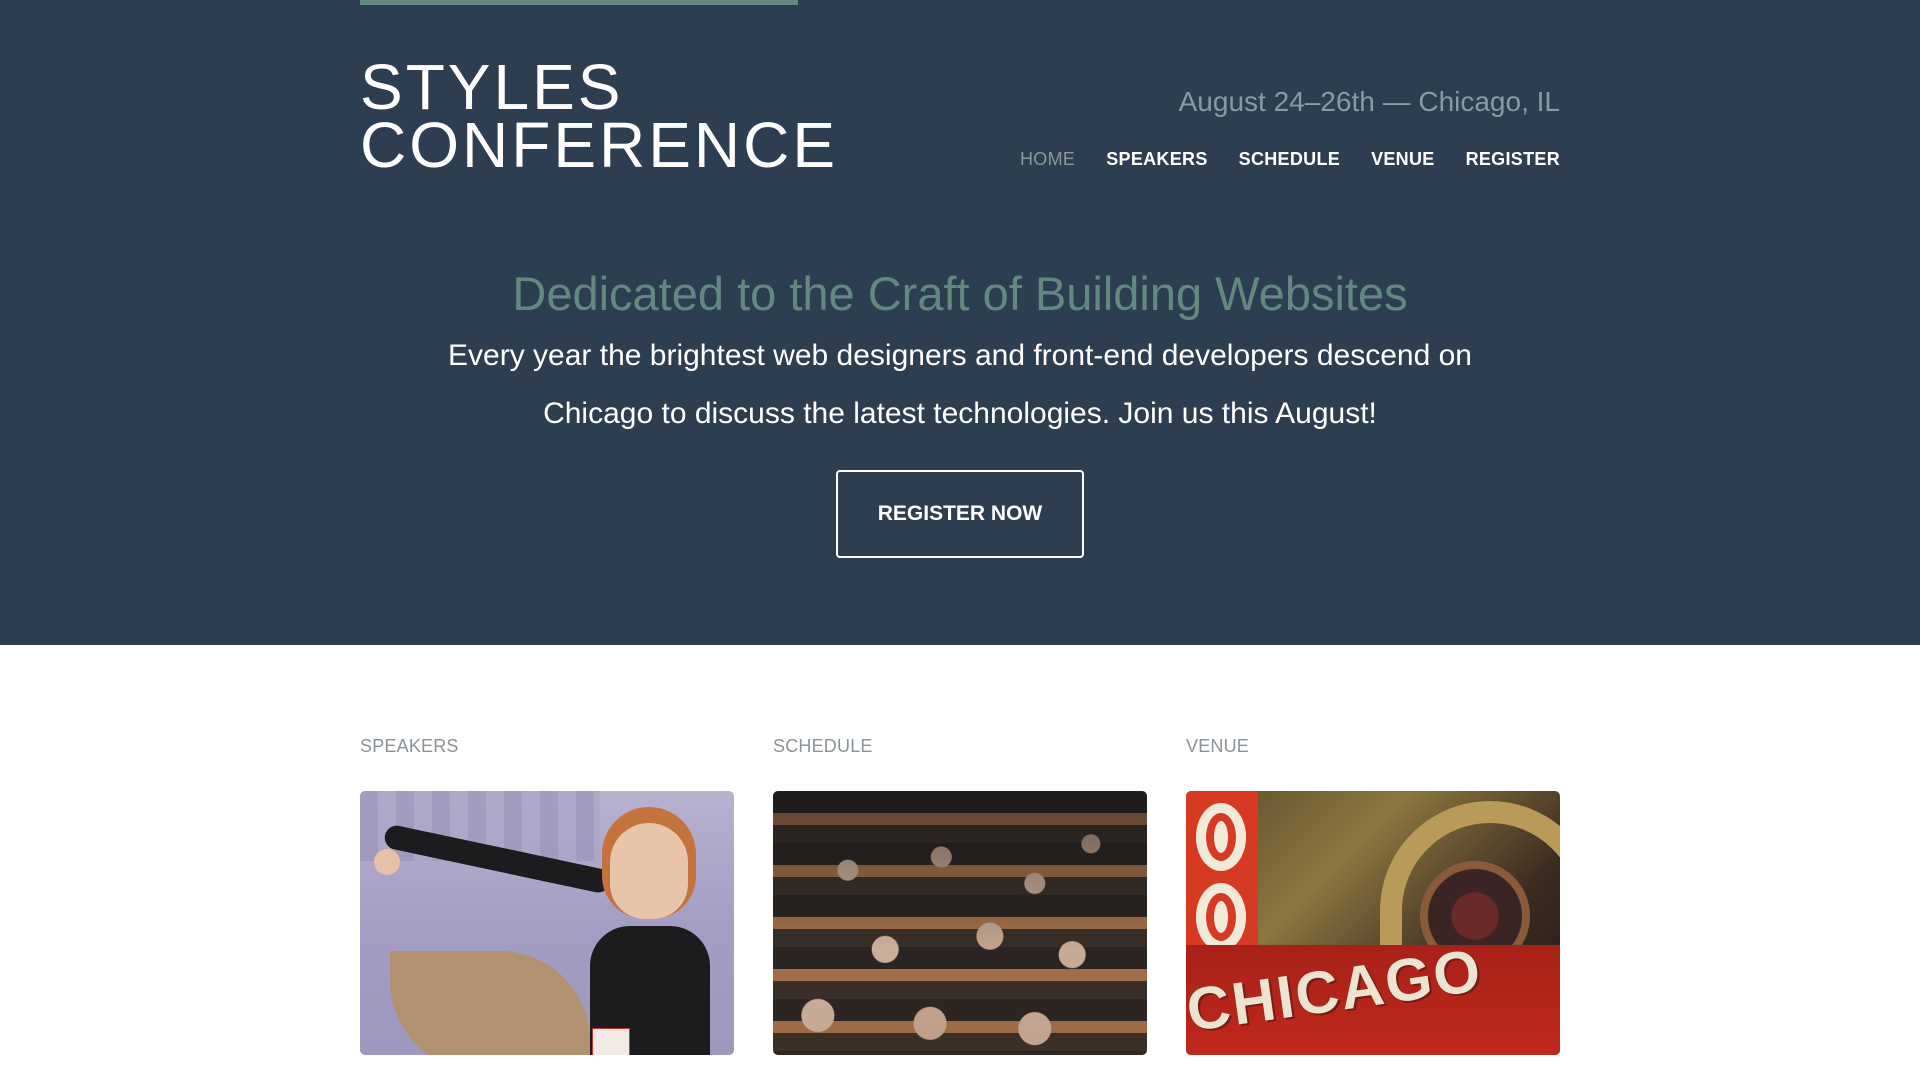 Image resolution: width=1920 pixels, height=1080 pixels. What do you see at coordinates (387, 862) in the screenshot?
I see `speaker-hand` at bounding box center [387, 862].